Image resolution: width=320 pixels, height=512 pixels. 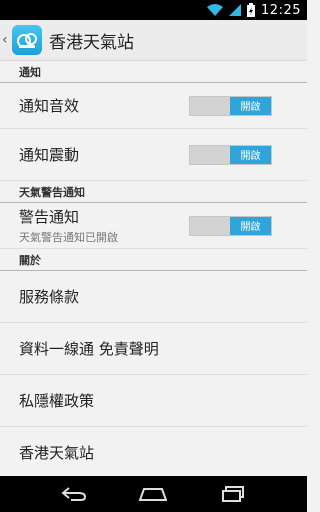 I want to click on app-cloud-icon, so click(x=27, y=40).